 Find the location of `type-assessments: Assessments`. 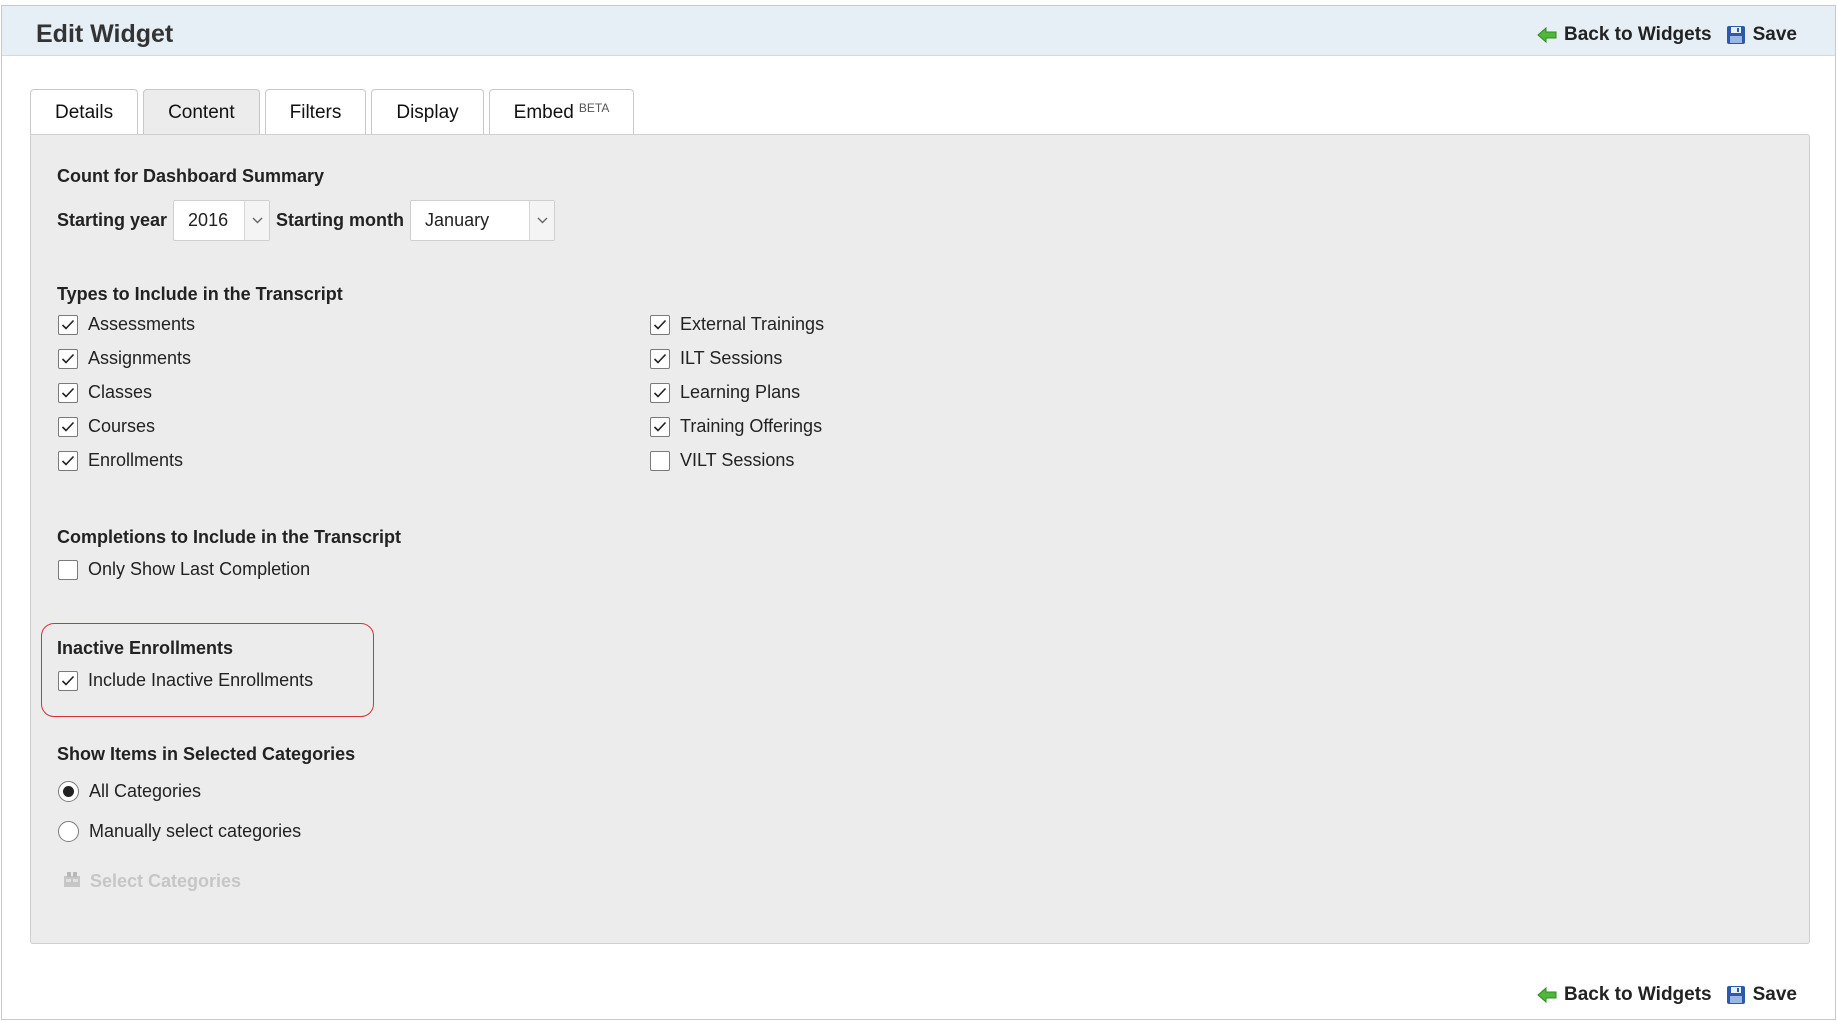

type-assessments: Assessments is located at coordinates (126, 324).